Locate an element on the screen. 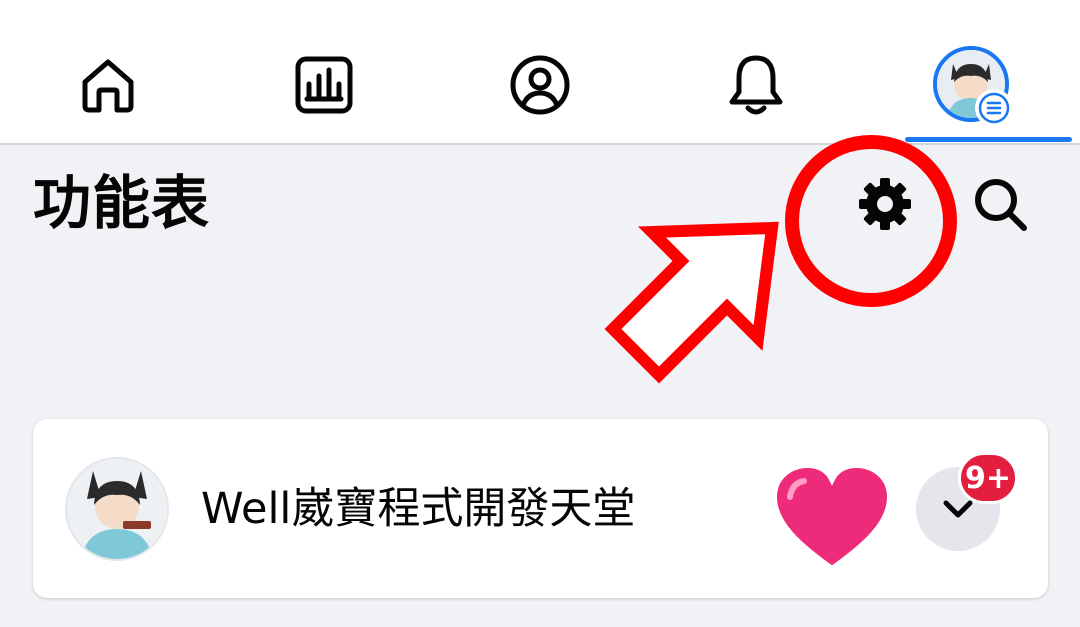 The image size is (1080, 627). menu-badge is located at coordinates (994, 108).